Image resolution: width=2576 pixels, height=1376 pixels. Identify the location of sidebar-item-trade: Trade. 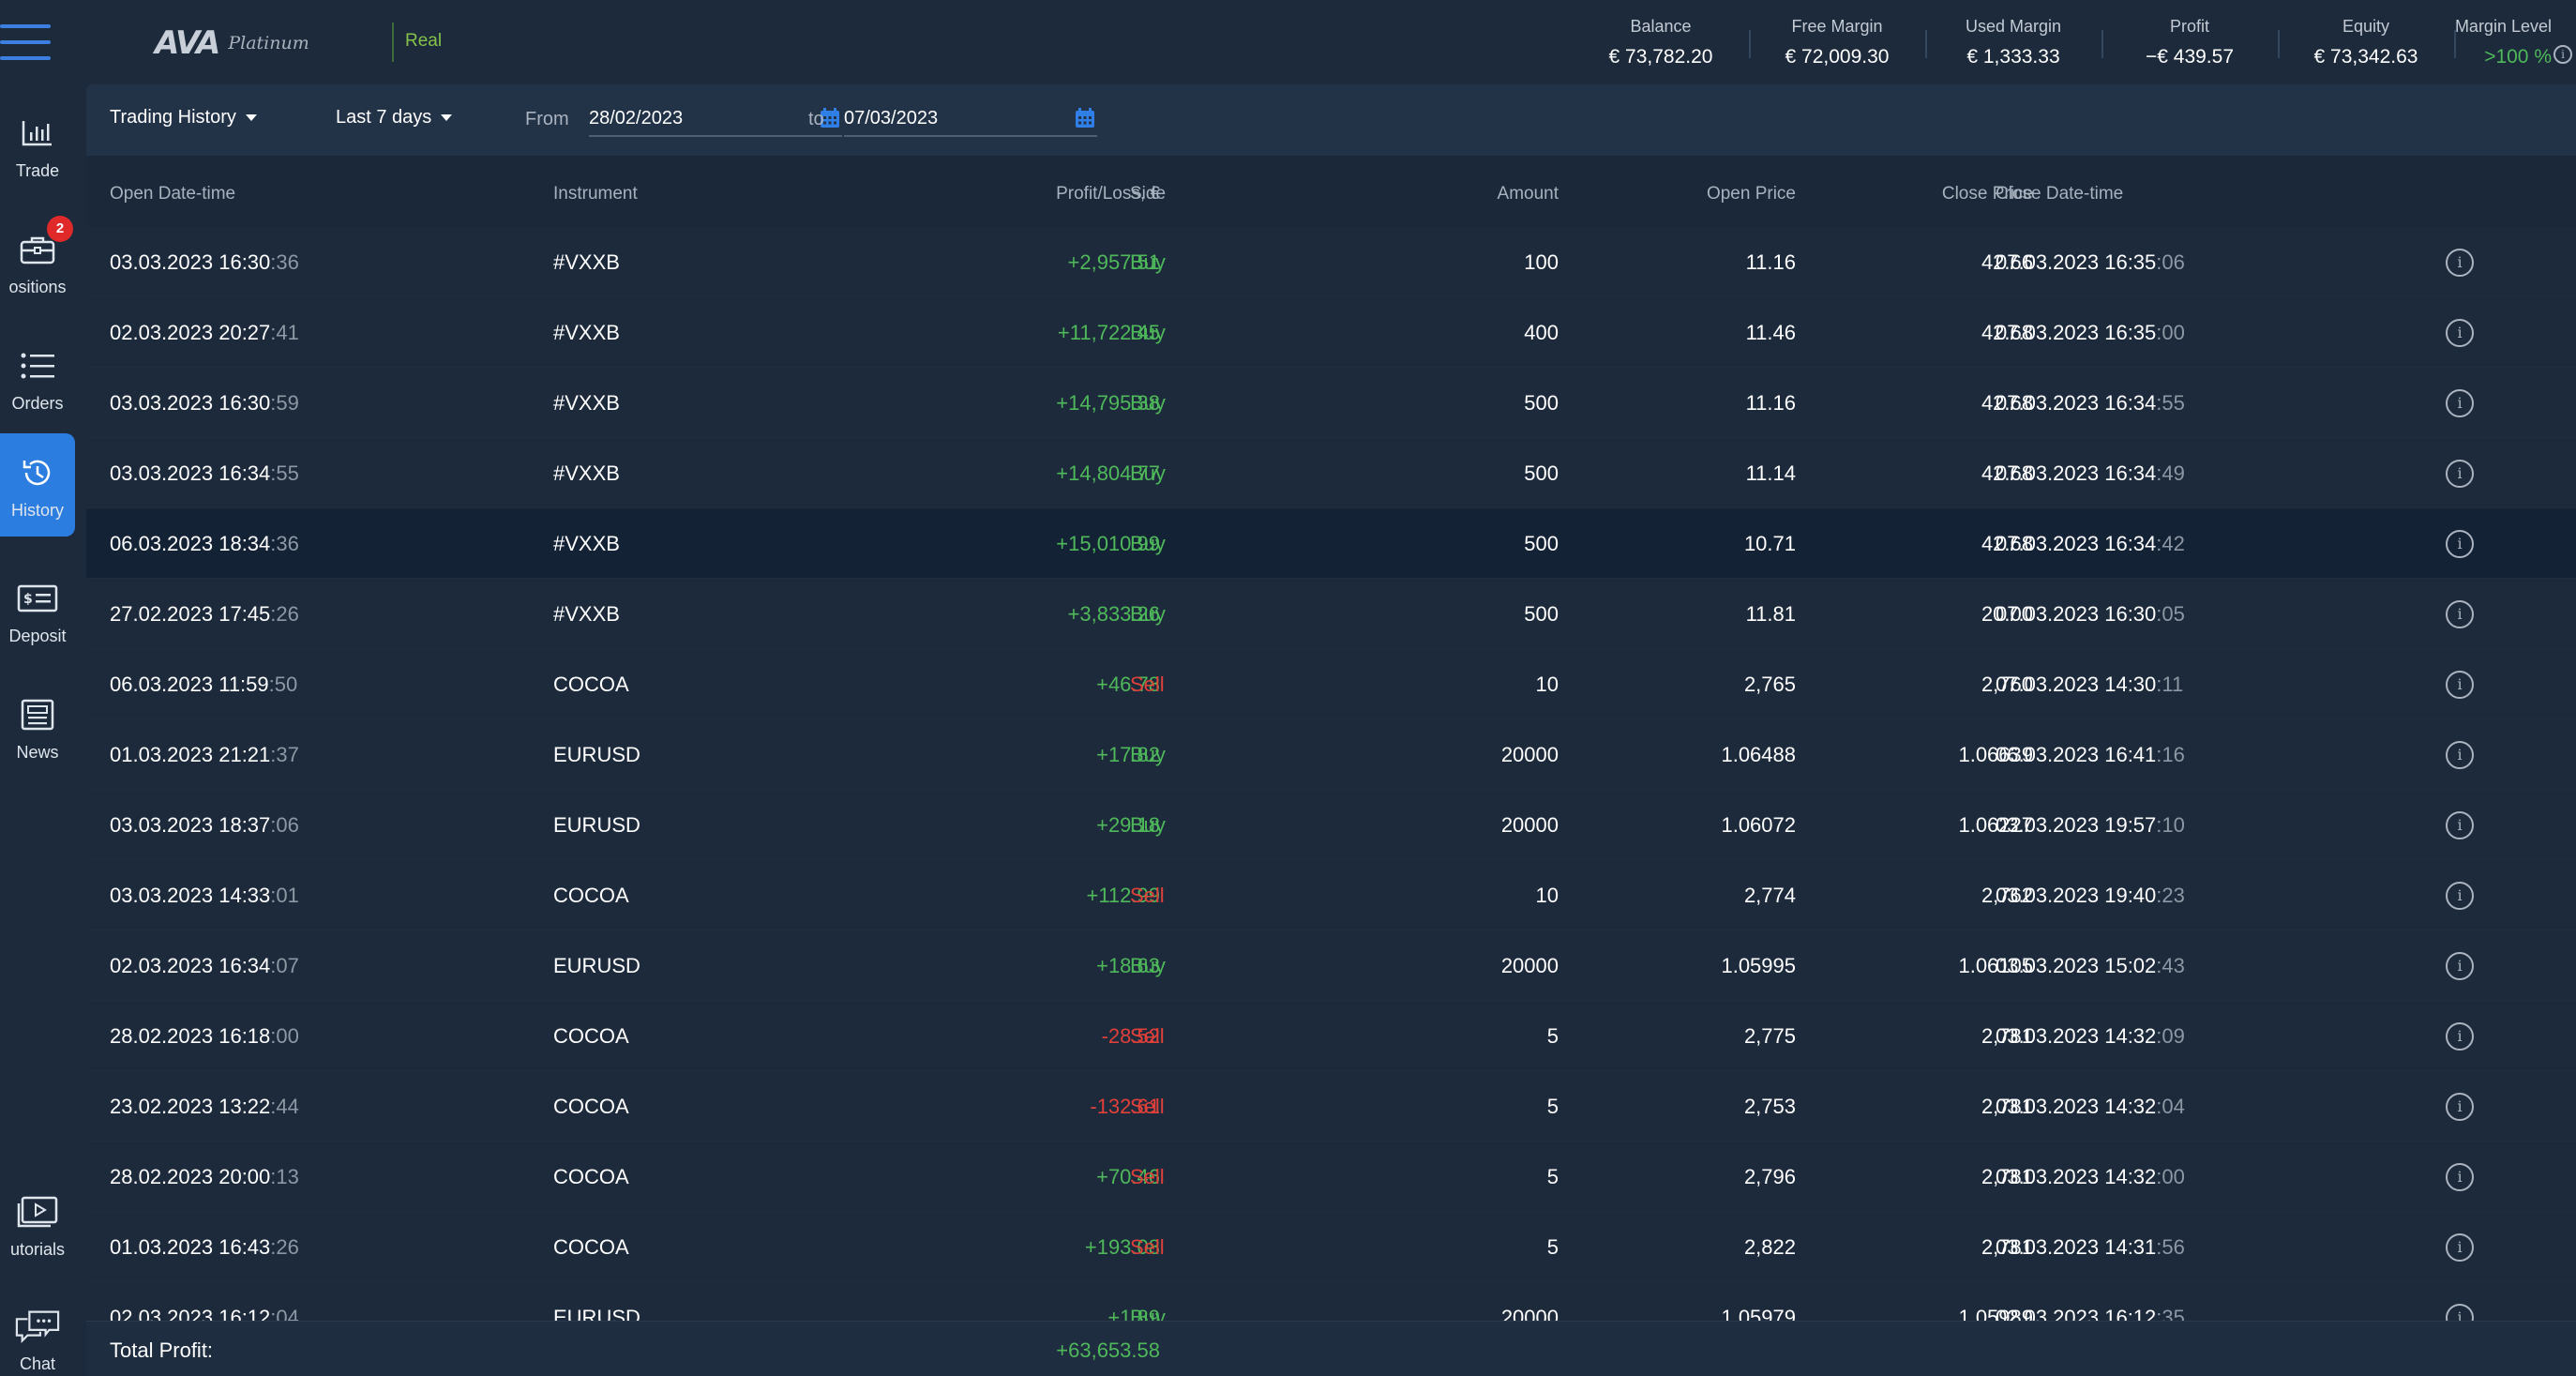
(37, 145).